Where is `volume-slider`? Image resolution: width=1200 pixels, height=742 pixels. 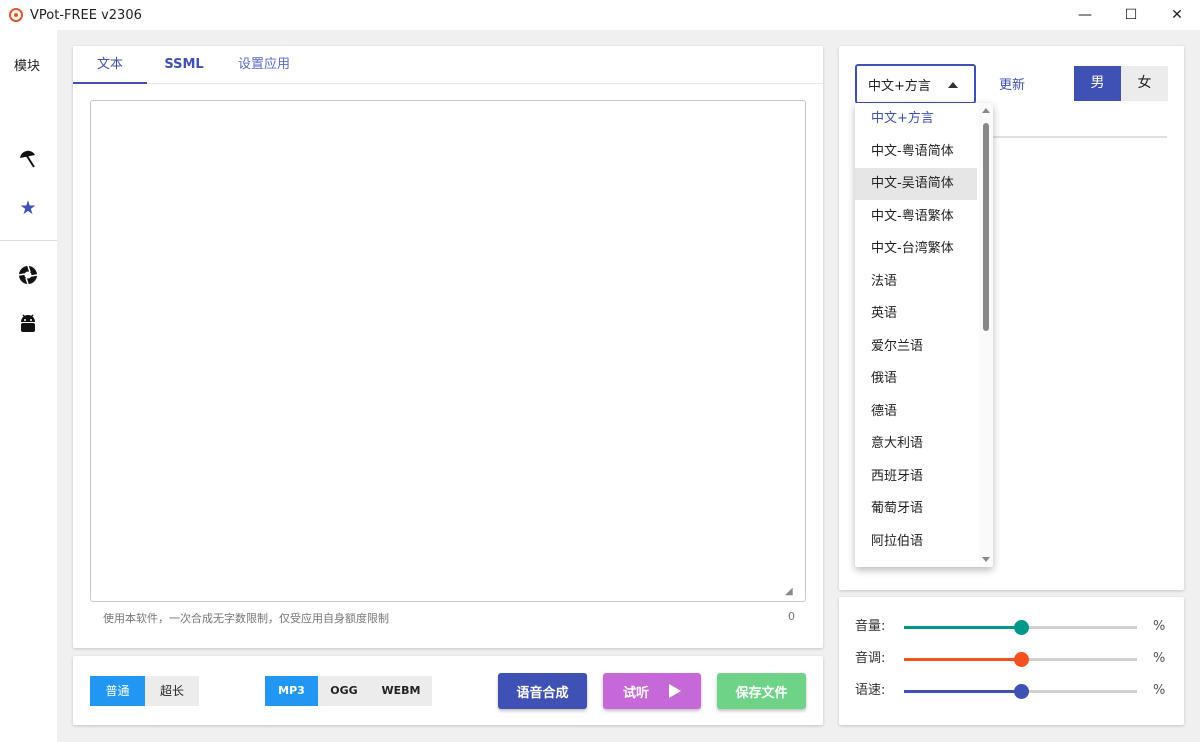 volume-slider is located at coordinates (1020, 627).